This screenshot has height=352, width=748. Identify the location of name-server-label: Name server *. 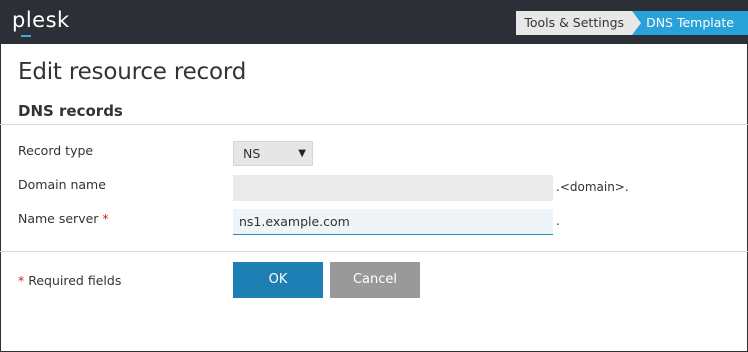
(63, 218).